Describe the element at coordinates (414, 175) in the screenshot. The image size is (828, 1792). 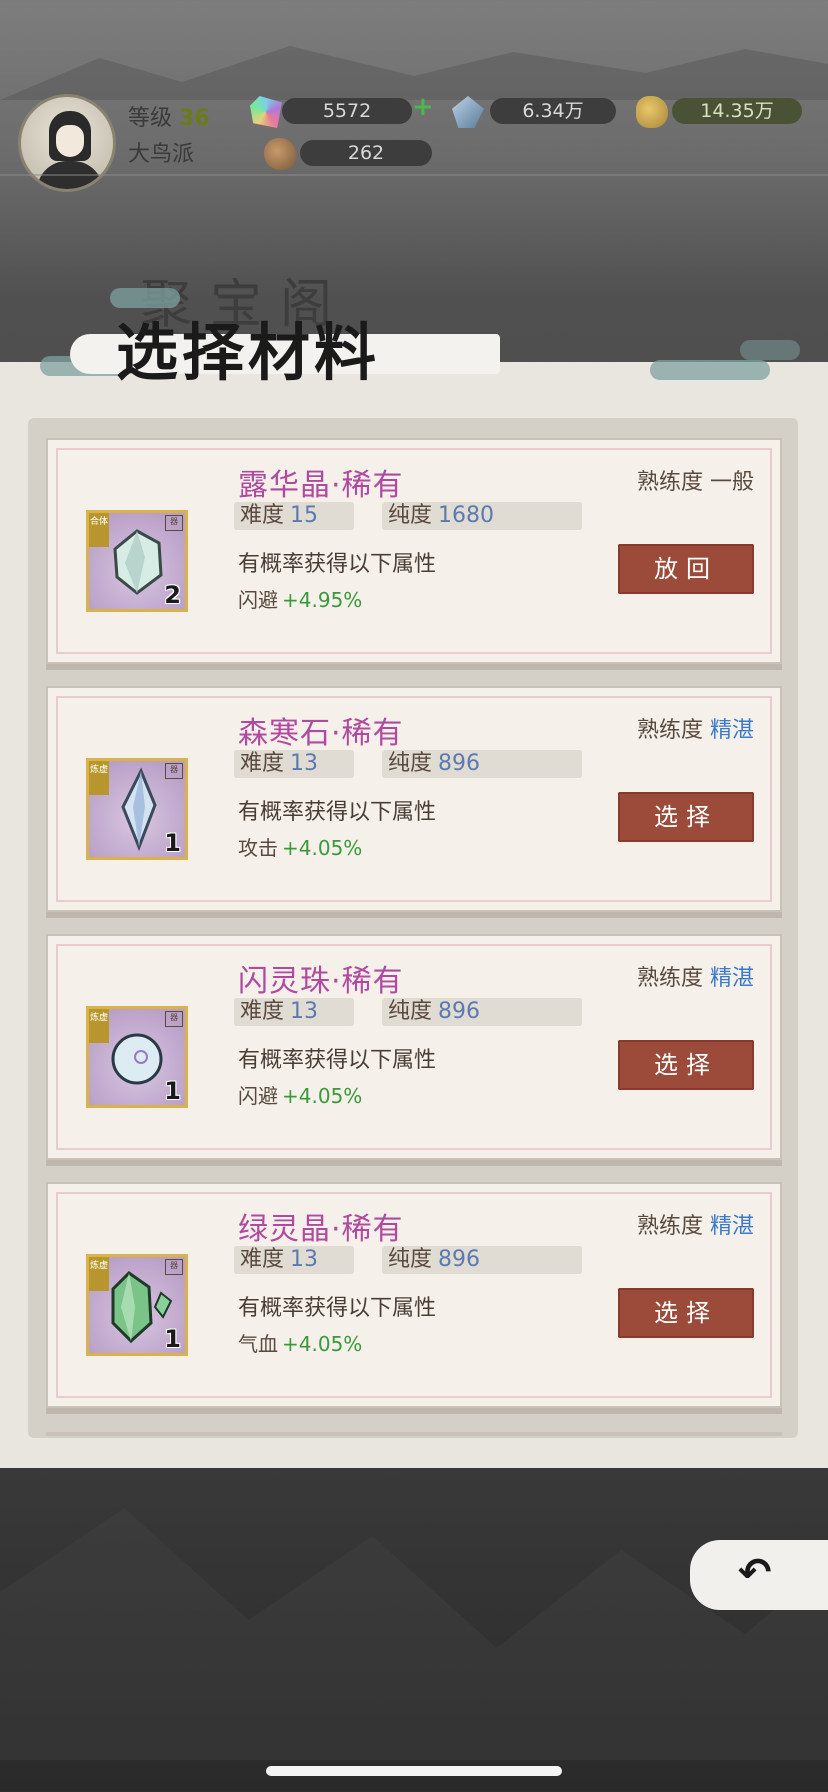
I see `divider` at that location.